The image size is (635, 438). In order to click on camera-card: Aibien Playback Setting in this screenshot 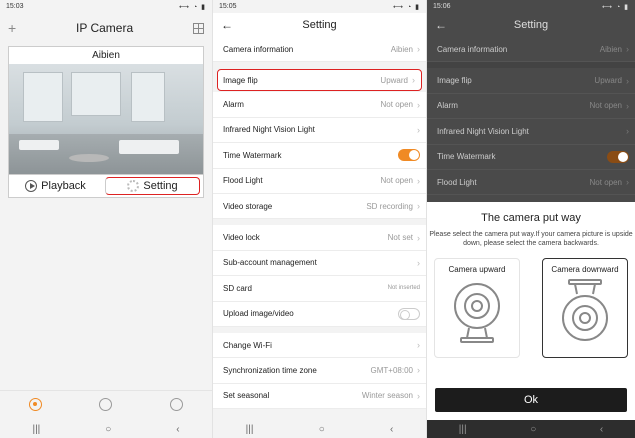, I will do `click(106, 122)`.